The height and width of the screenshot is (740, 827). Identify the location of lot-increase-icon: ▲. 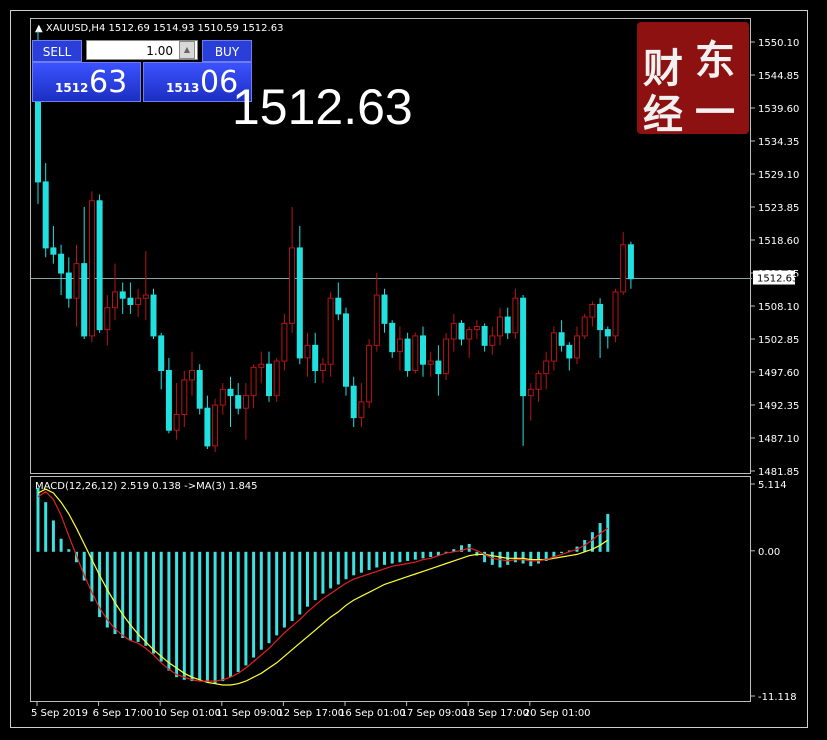
(187, 50).